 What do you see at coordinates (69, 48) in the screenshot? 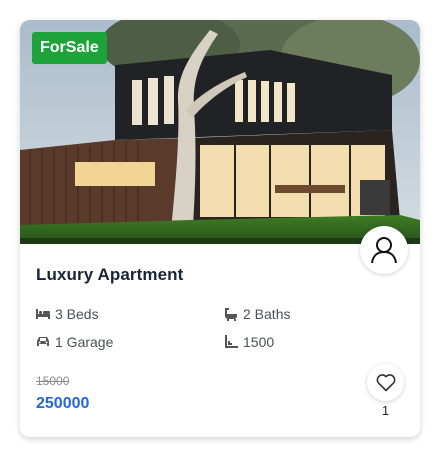
I see `for-sale-badge: ForSale` at bounding box center [69, 48].